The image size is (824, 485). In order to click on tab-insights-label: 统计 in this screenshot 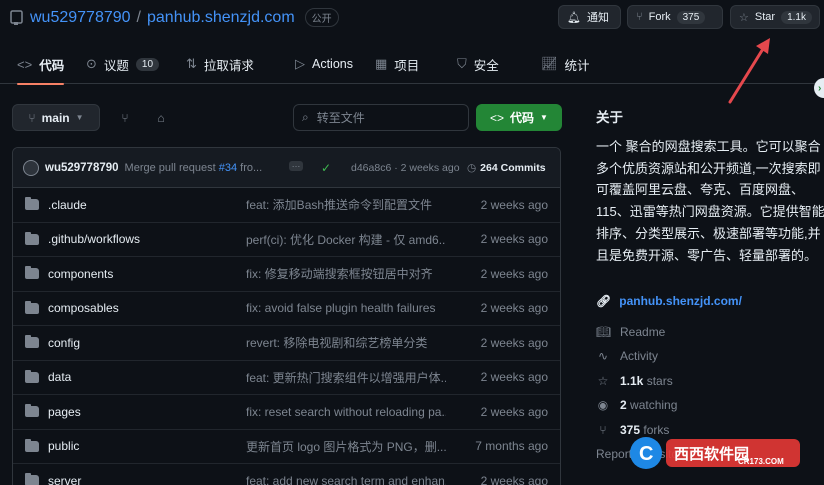, I will do `click(577, 65)`.